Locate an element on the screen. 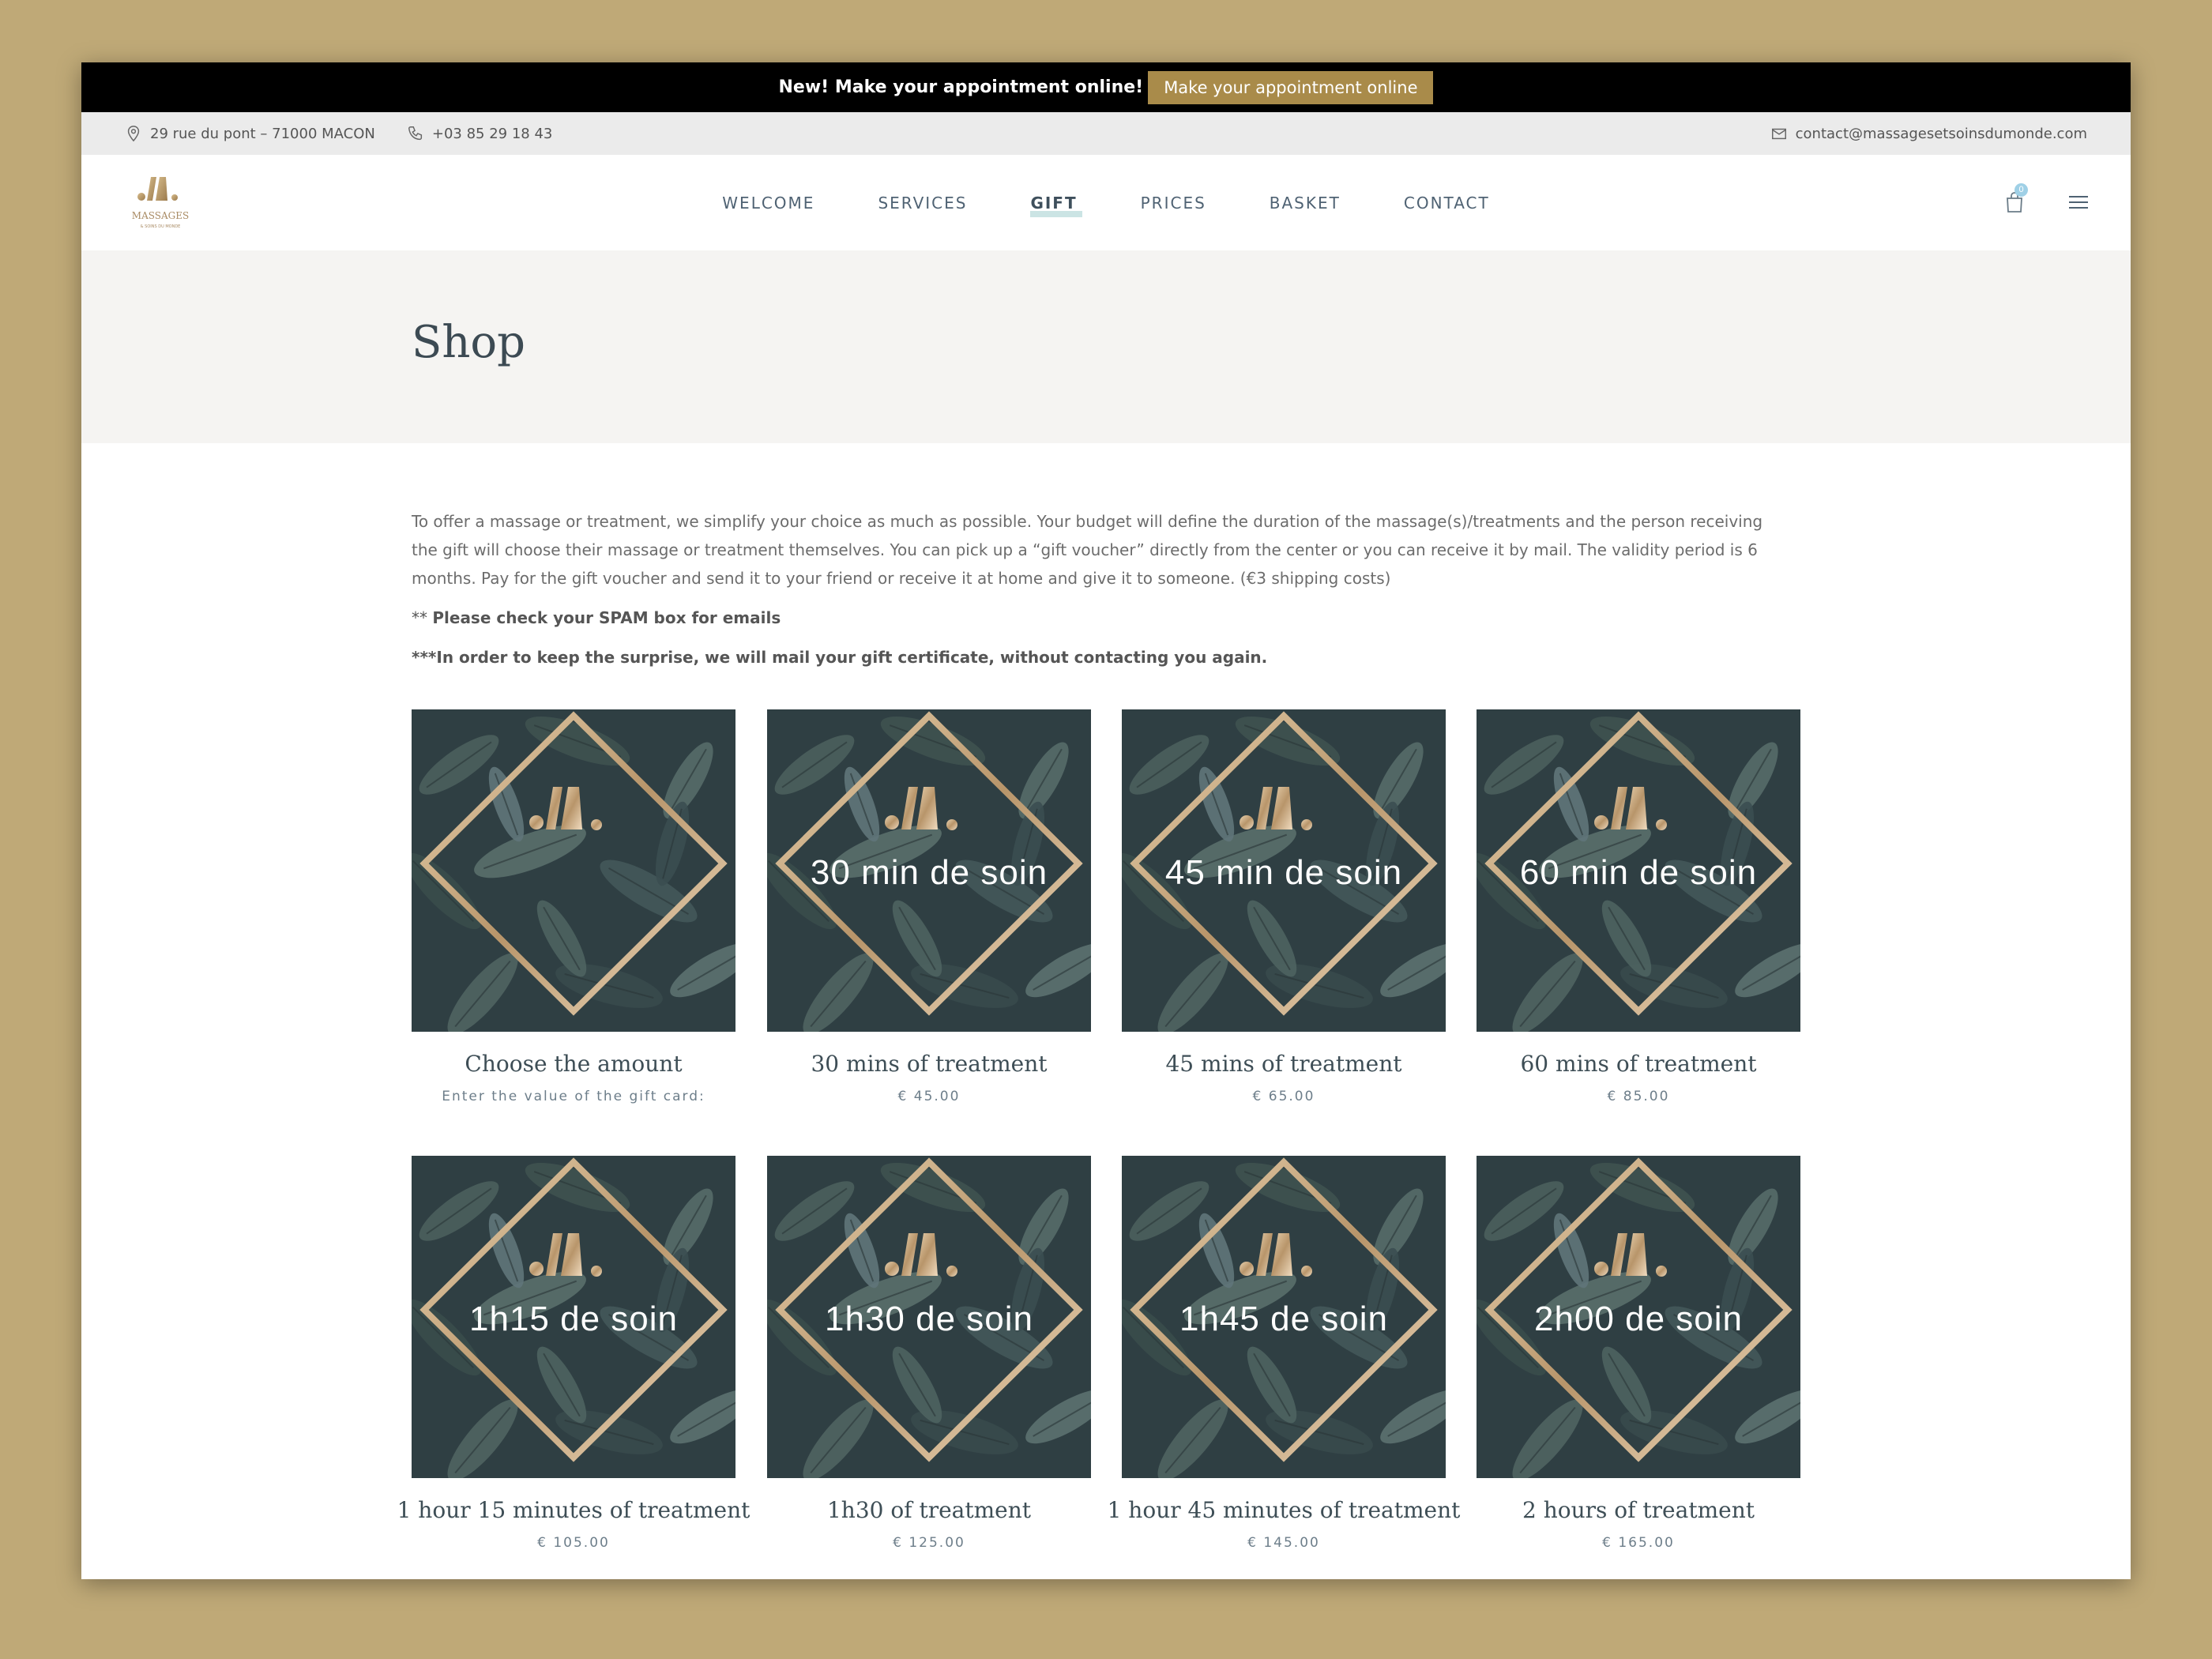 This screenshot has width=2212, height=1659. nav-prices: PRICES is located at coordinates (1174, 203).